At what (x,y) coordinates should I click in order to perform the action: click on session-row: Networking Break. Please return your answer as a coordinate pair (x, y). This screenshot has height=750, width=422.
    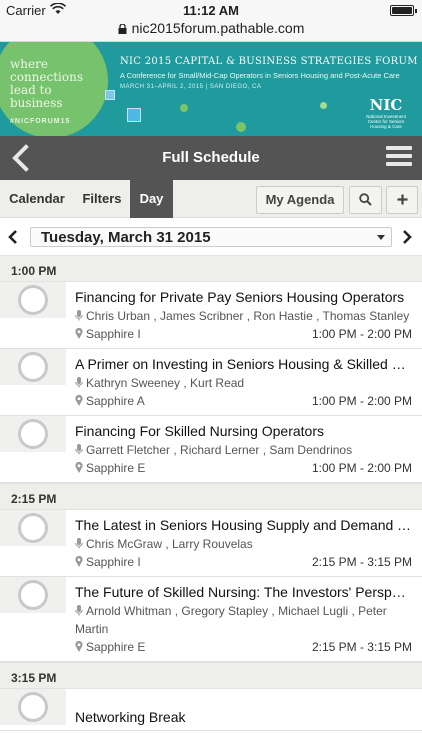
    Looking at the image, I should click on (211, 710).